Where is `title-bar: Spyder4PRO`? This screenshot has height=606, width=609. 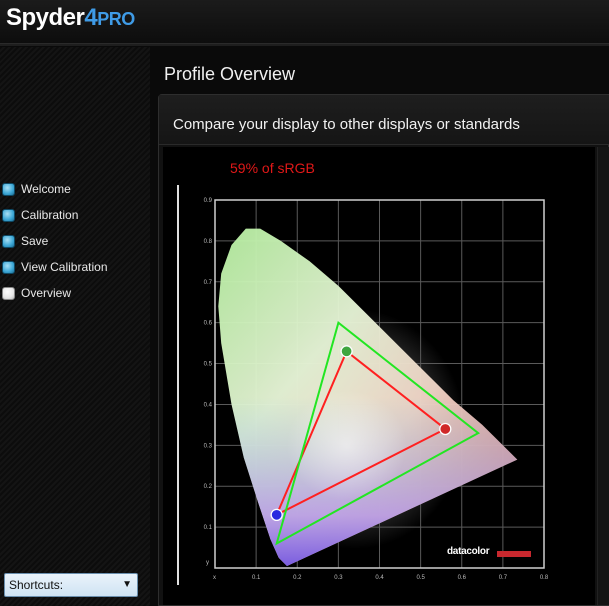 title-bar: Spyder4PRO is located at coordinates (304, 22).